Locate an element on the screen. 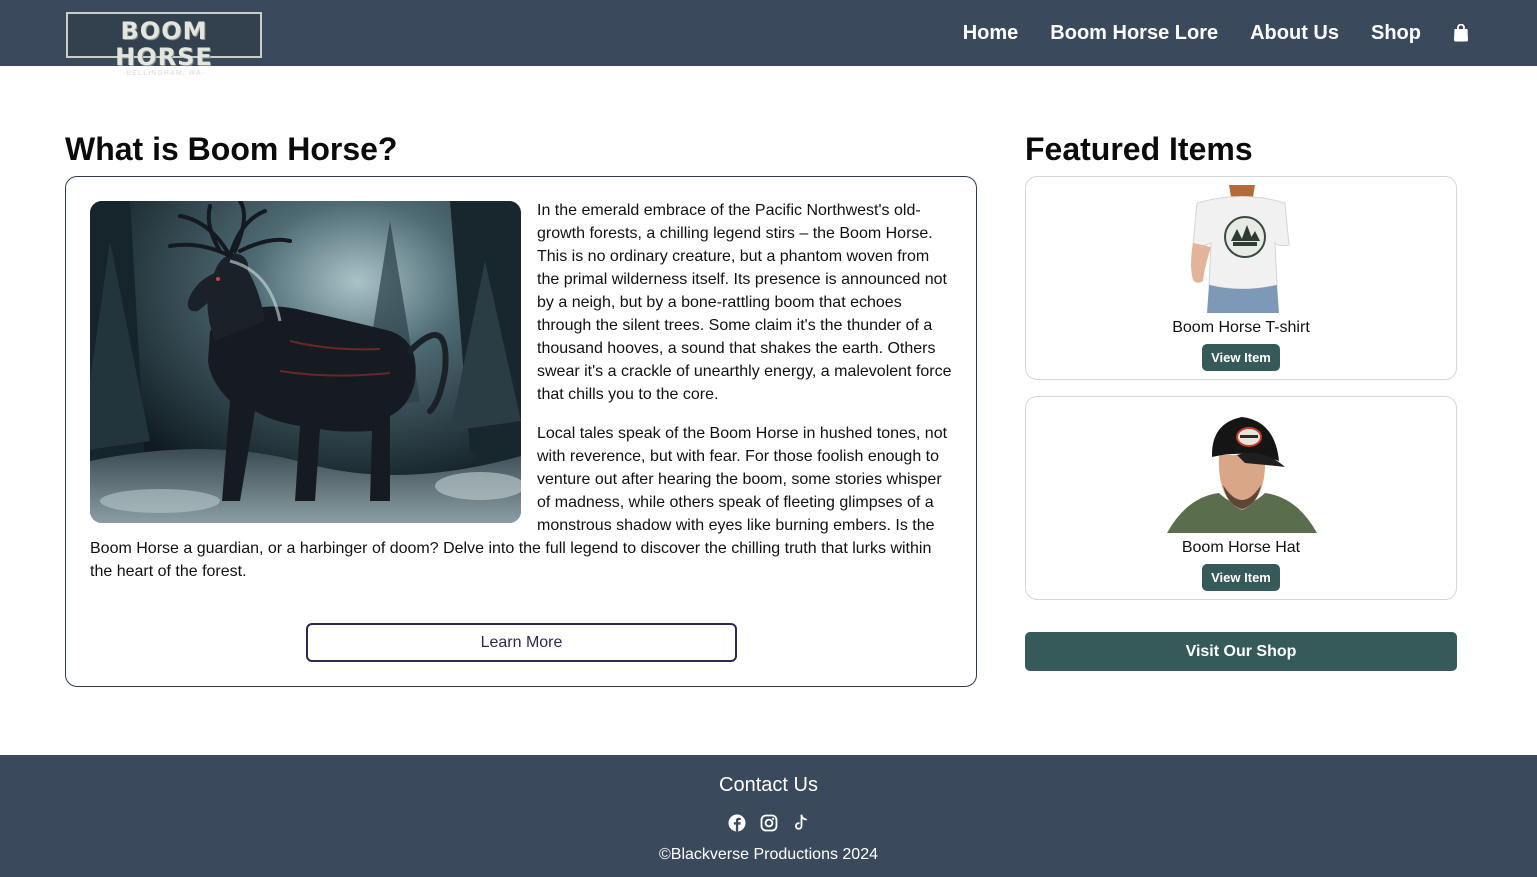 The width and height of the screenshot is (1537, 877). footer: Contact Us ©Blackverse Productions 2024 is located at coordinates (768, 816).